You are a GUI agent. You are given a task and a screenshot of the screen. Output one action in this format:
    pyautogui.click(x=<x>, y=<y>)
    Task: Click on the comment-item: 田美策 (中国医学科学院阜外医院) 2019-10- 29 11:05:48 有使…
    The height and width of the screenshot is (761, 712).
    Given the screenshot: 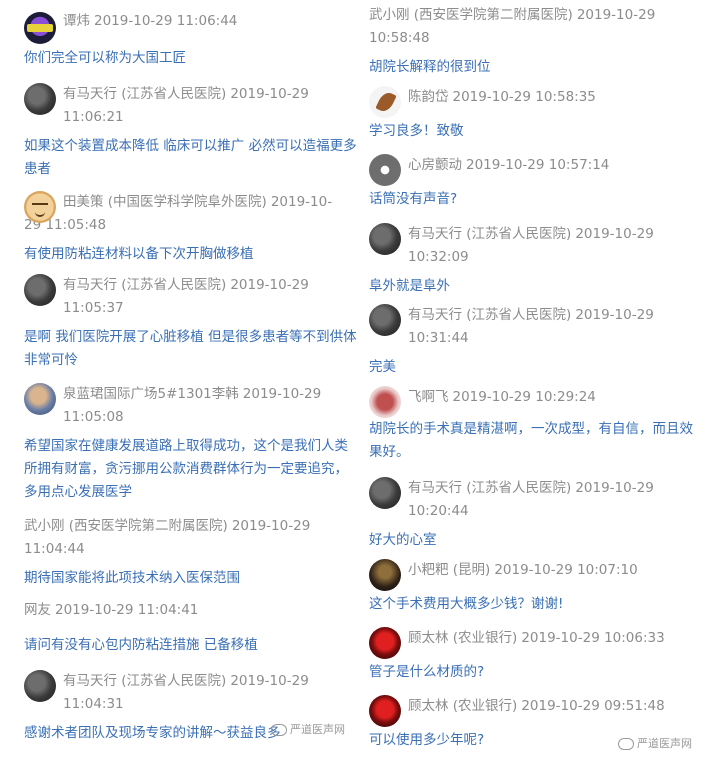 What is the action you would take?
    pyautogui.click(x=191, y=228)
    